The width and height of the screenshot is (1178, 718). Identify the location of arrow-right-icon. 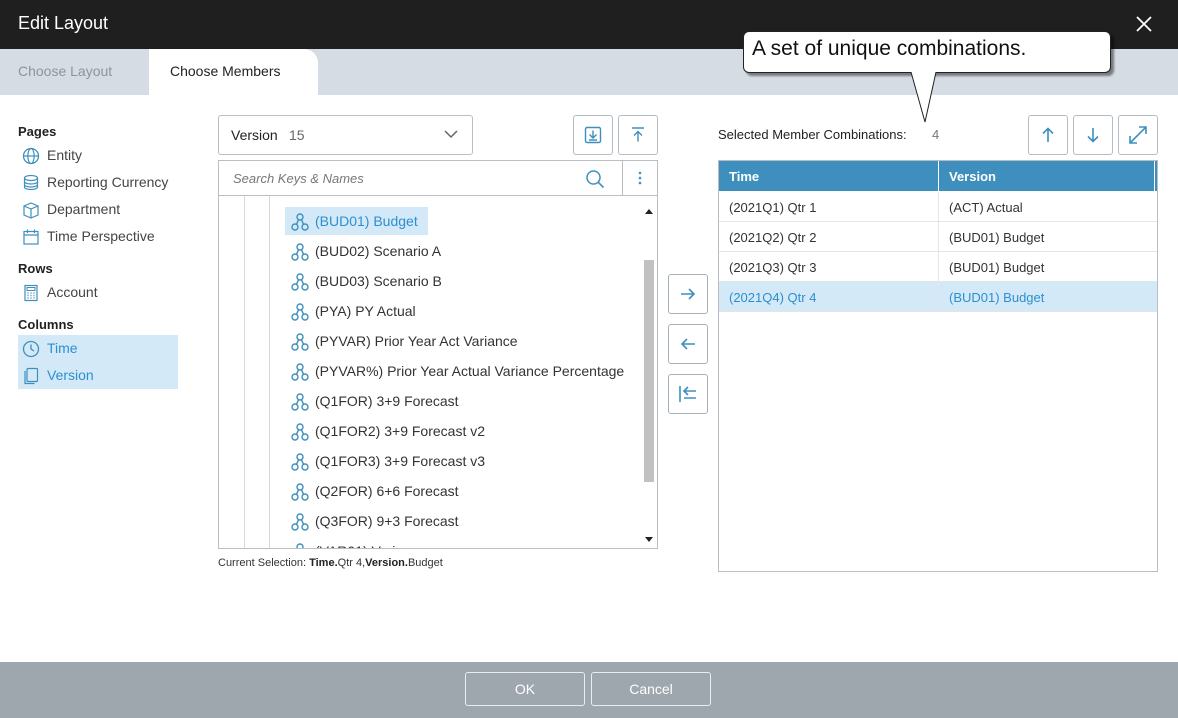
(688, 294).